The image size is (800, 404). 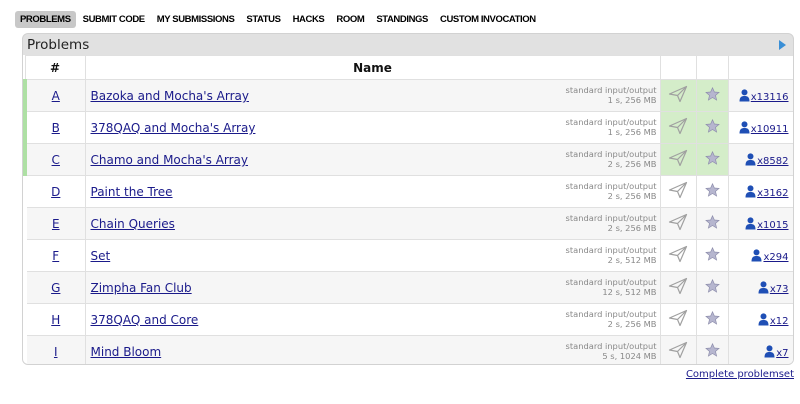 What do you see at coordinates (114, 19) in the screenshot?
I see `tab-submit-code: SUBMIT CODE` at bounding box center [114, 19].